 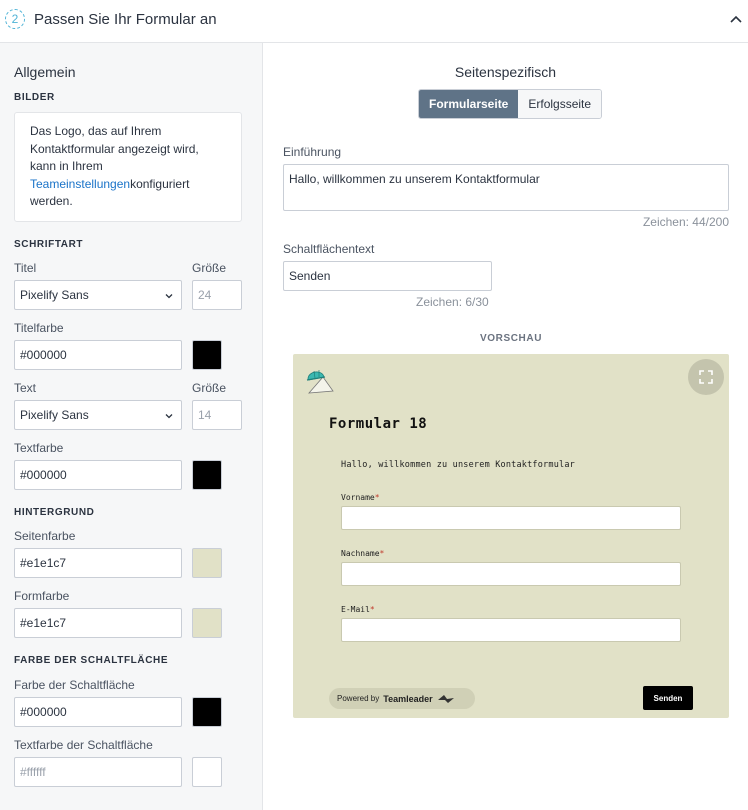 What do you see at coordinates (209, 388) in the screenshot?
I see `text-size-label: Größe` at bounding box center [209, 388].